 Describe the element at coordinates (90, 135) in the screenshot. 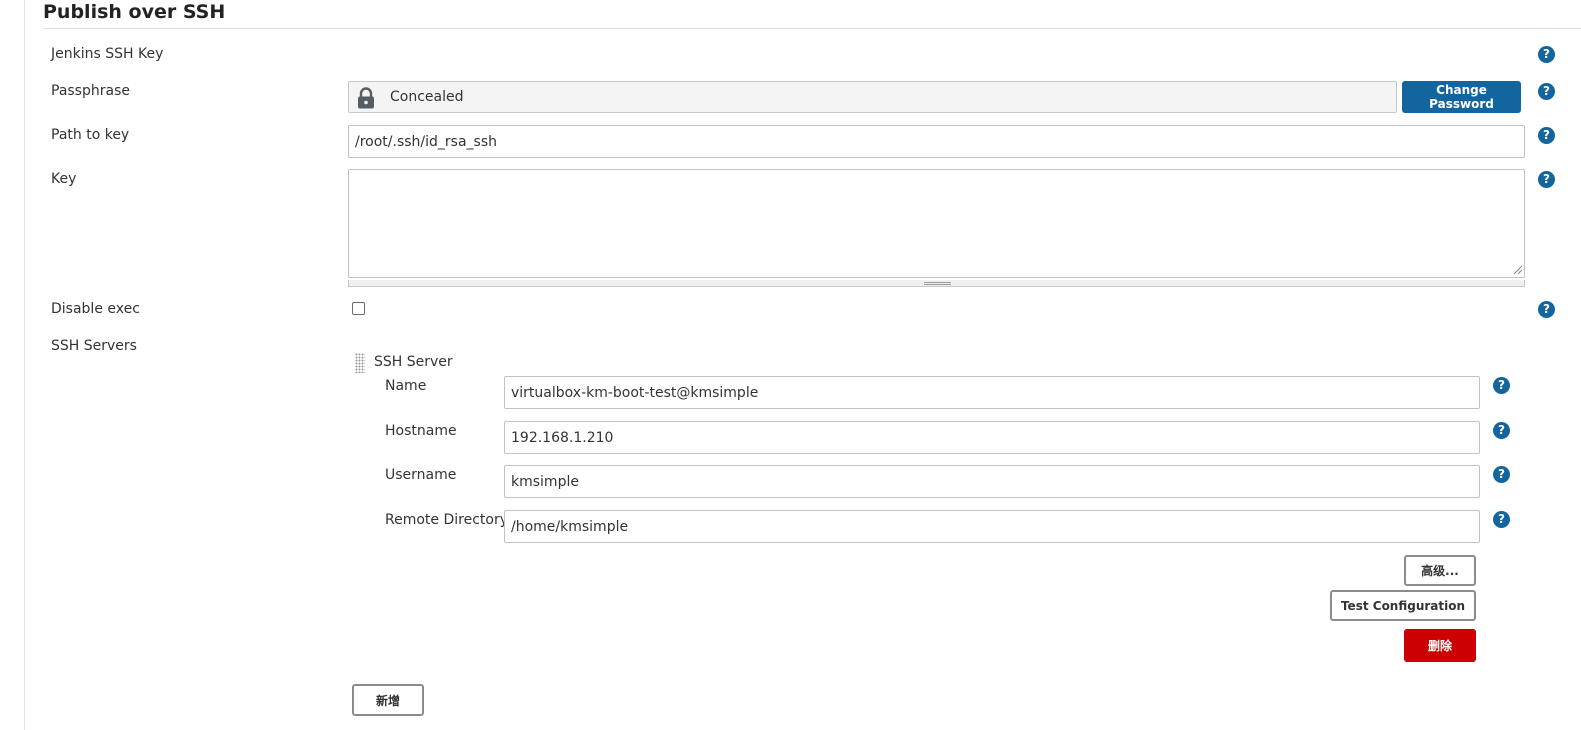

I see `path-to-key-label: Path to key` at that location.